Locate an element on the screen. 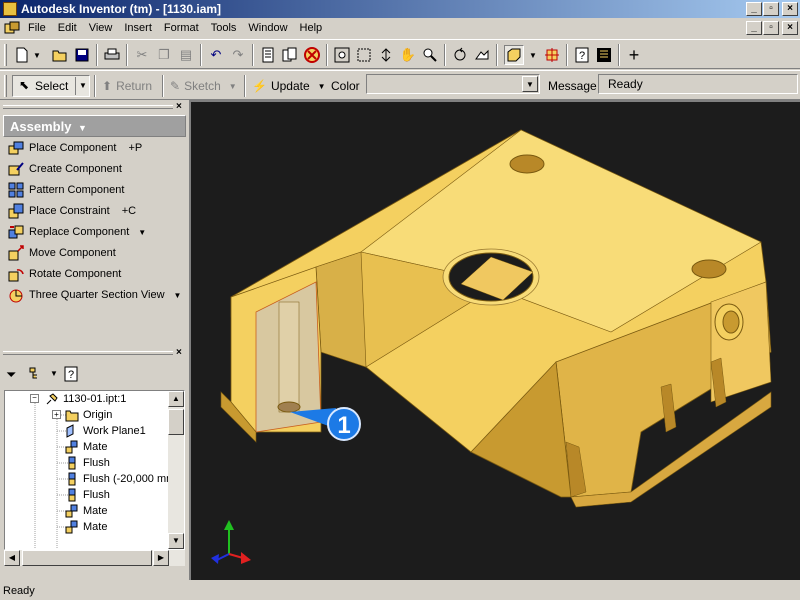 The image size is (800, 600). rotate-icon is located at coordinates (460, 55).